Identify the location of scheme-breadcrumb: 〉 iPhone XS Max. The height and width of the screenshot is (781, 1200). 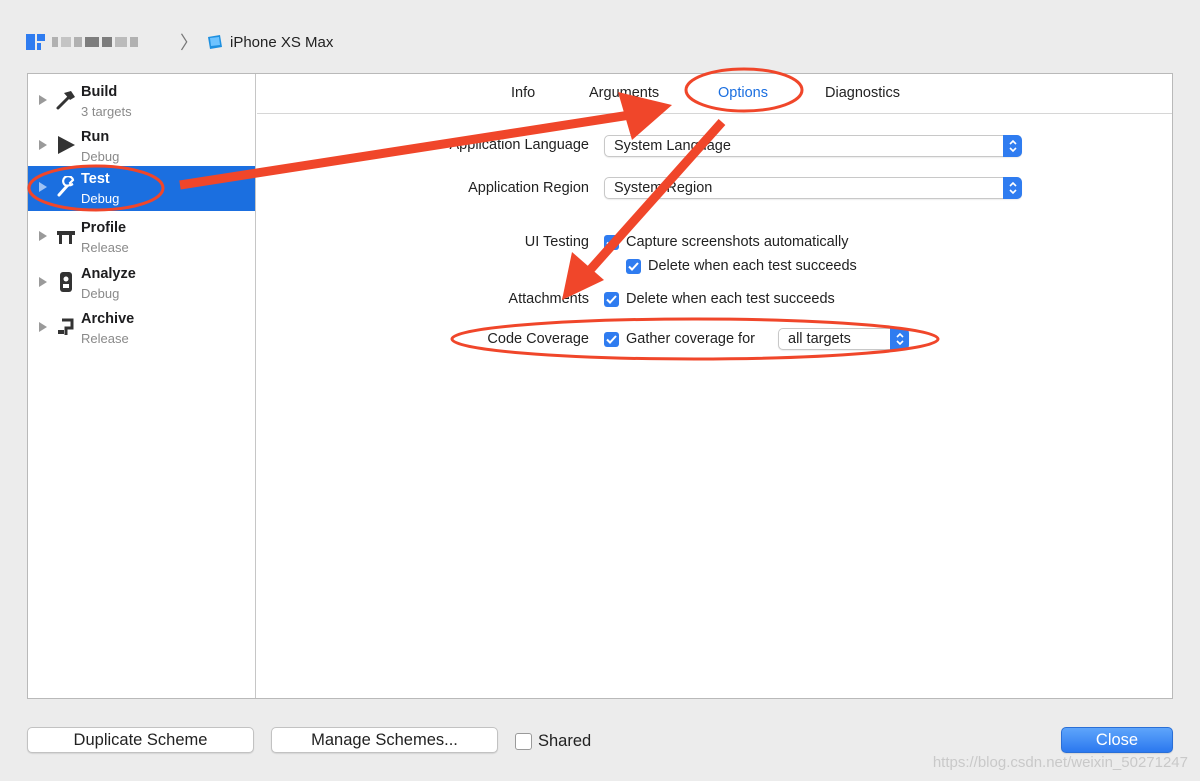
(179, 42).